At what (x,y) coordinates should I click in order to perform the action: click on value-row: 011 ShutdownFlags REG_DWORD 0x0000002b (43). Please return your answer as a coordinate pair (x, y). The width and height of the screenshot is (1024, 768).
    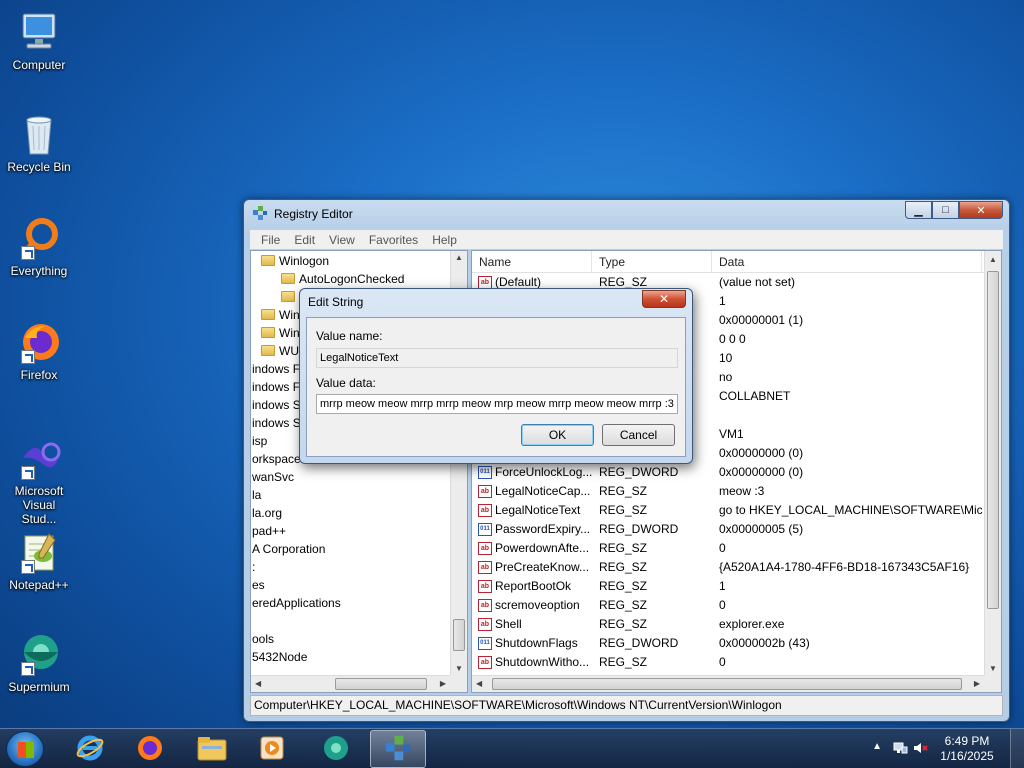
    Looking at the image, I should click on (736, 643).